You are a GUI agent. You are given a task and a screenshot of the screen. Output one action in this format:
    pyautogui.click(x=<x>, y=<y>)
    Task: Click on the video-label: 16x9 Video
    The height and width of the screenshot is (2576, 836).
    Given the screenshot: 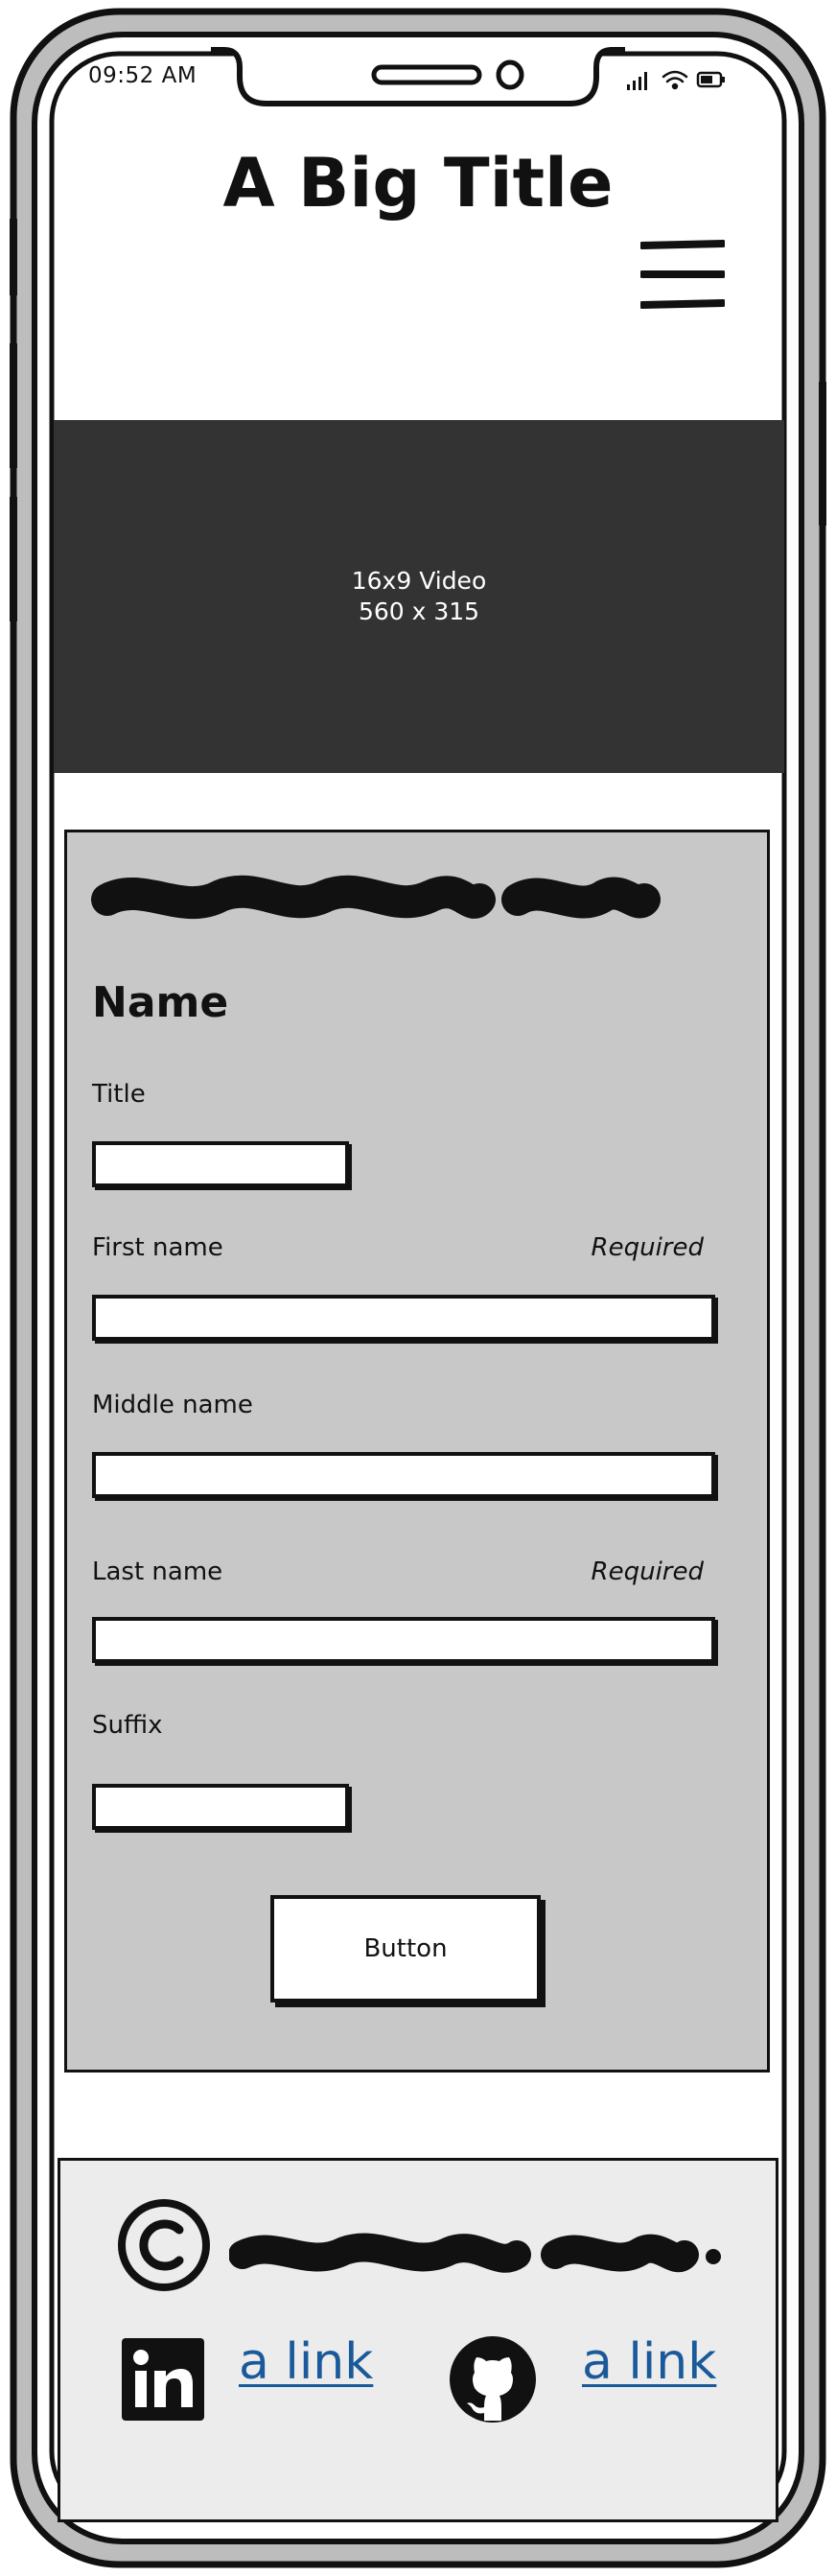 What is the action you would take?
    pyautogui.click(x=419, y=581)
    